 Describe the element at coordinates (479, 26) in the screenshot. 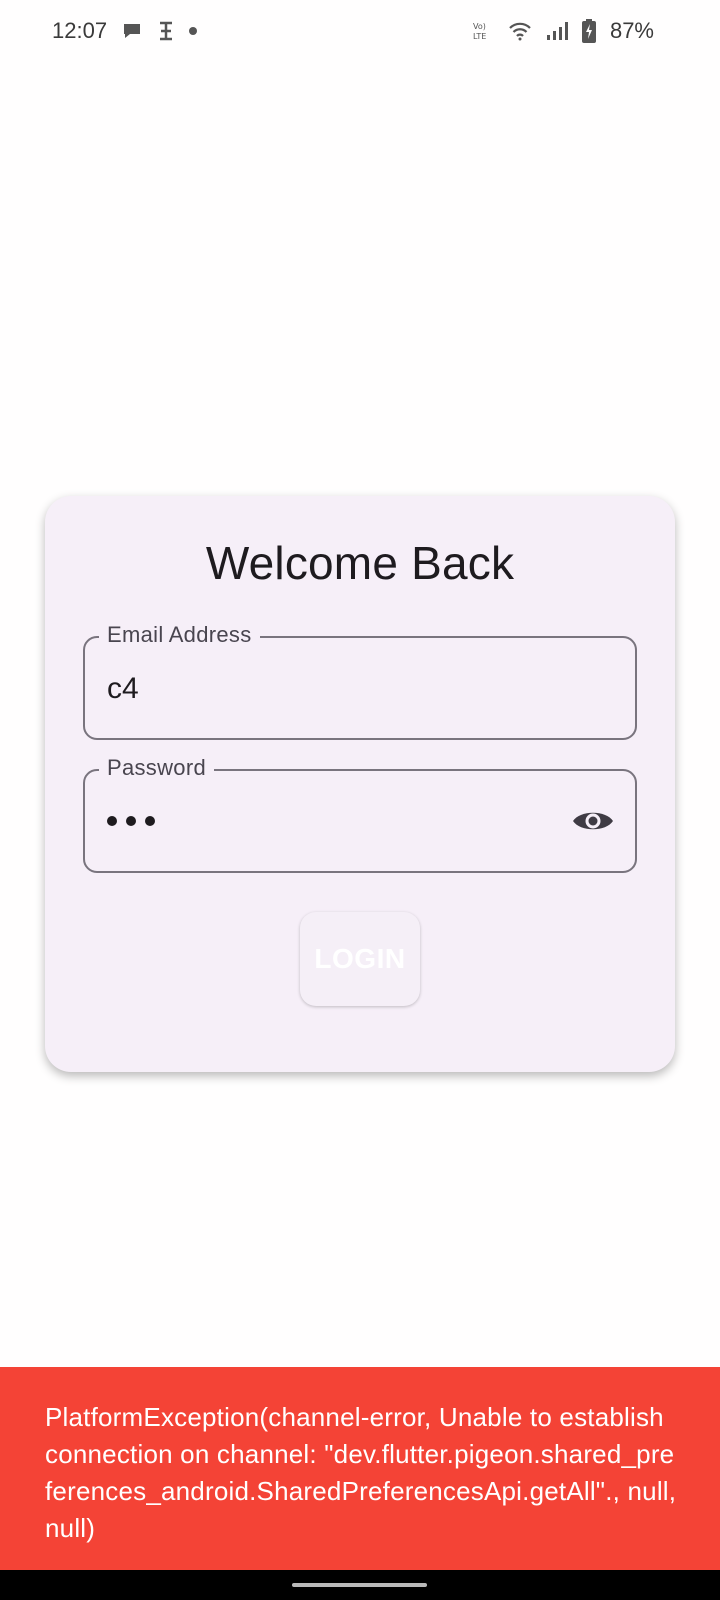

I see `svg-text: Vo)` at that location.